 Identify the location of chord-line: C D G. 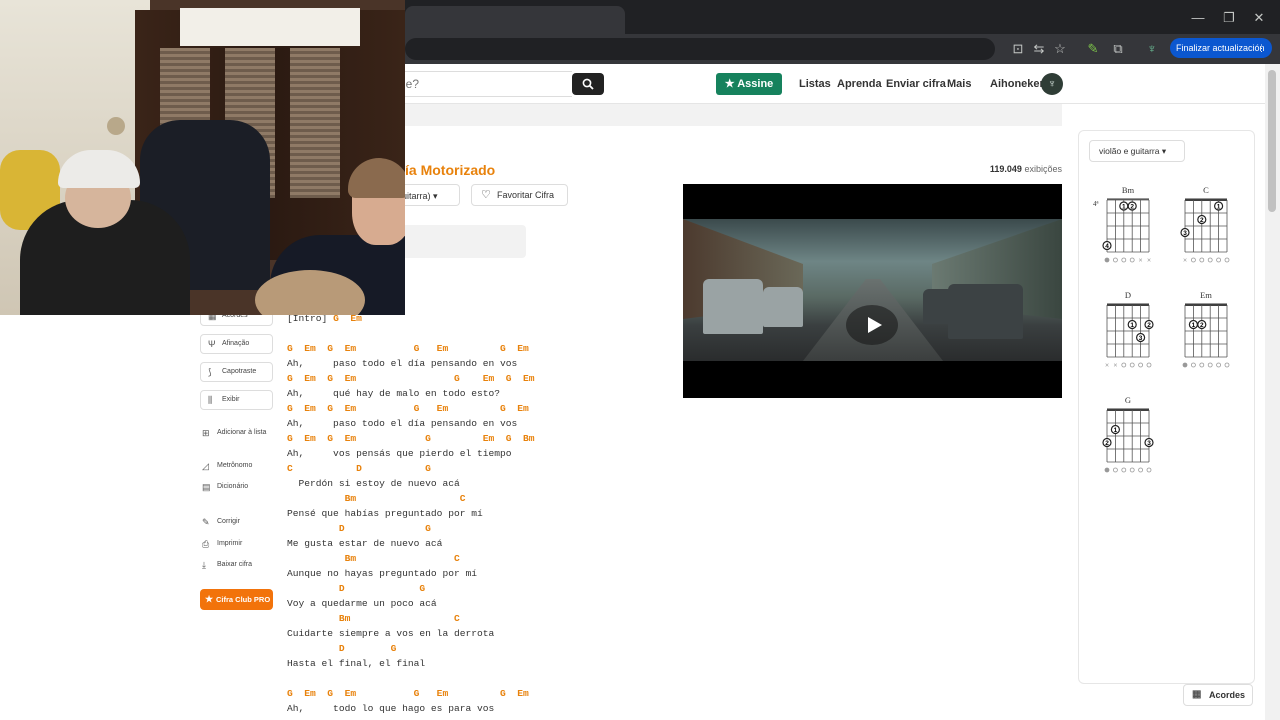
(359, 468).